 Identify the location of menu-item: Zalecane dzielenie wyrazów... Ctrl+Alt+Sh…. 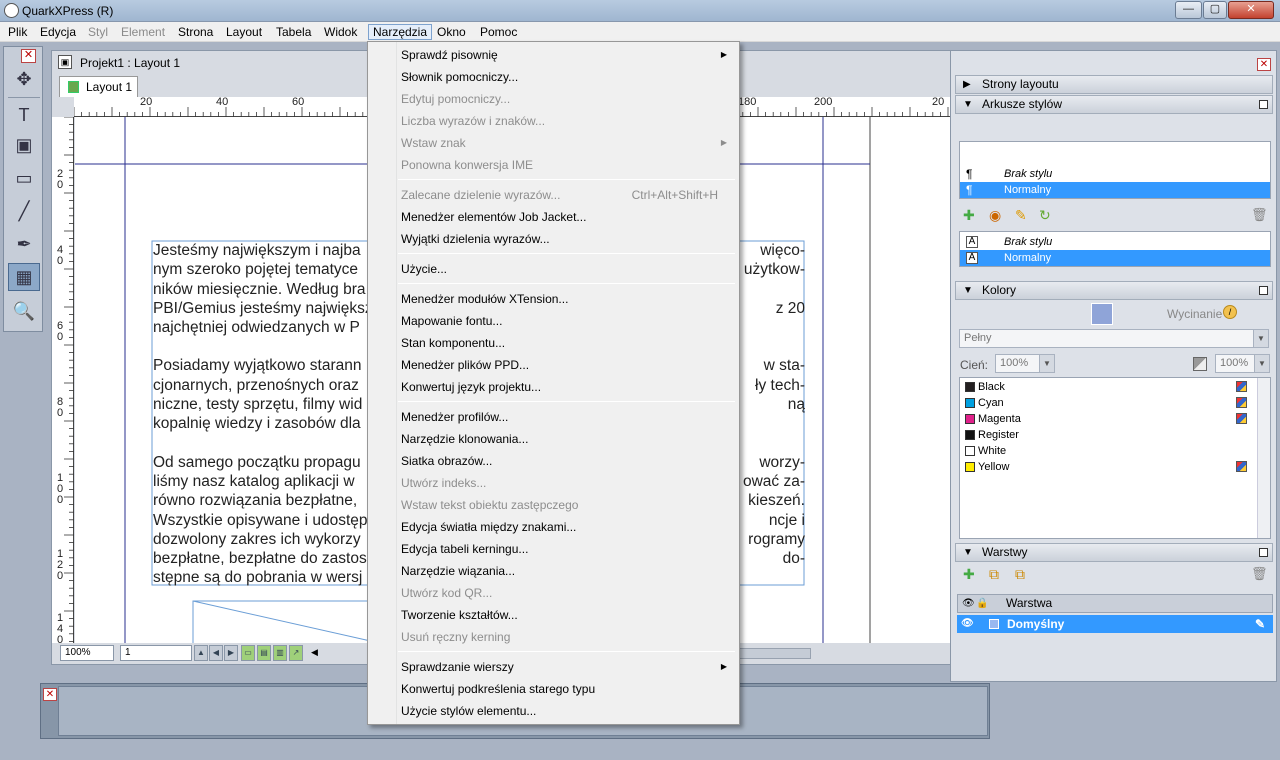
(553, 195).